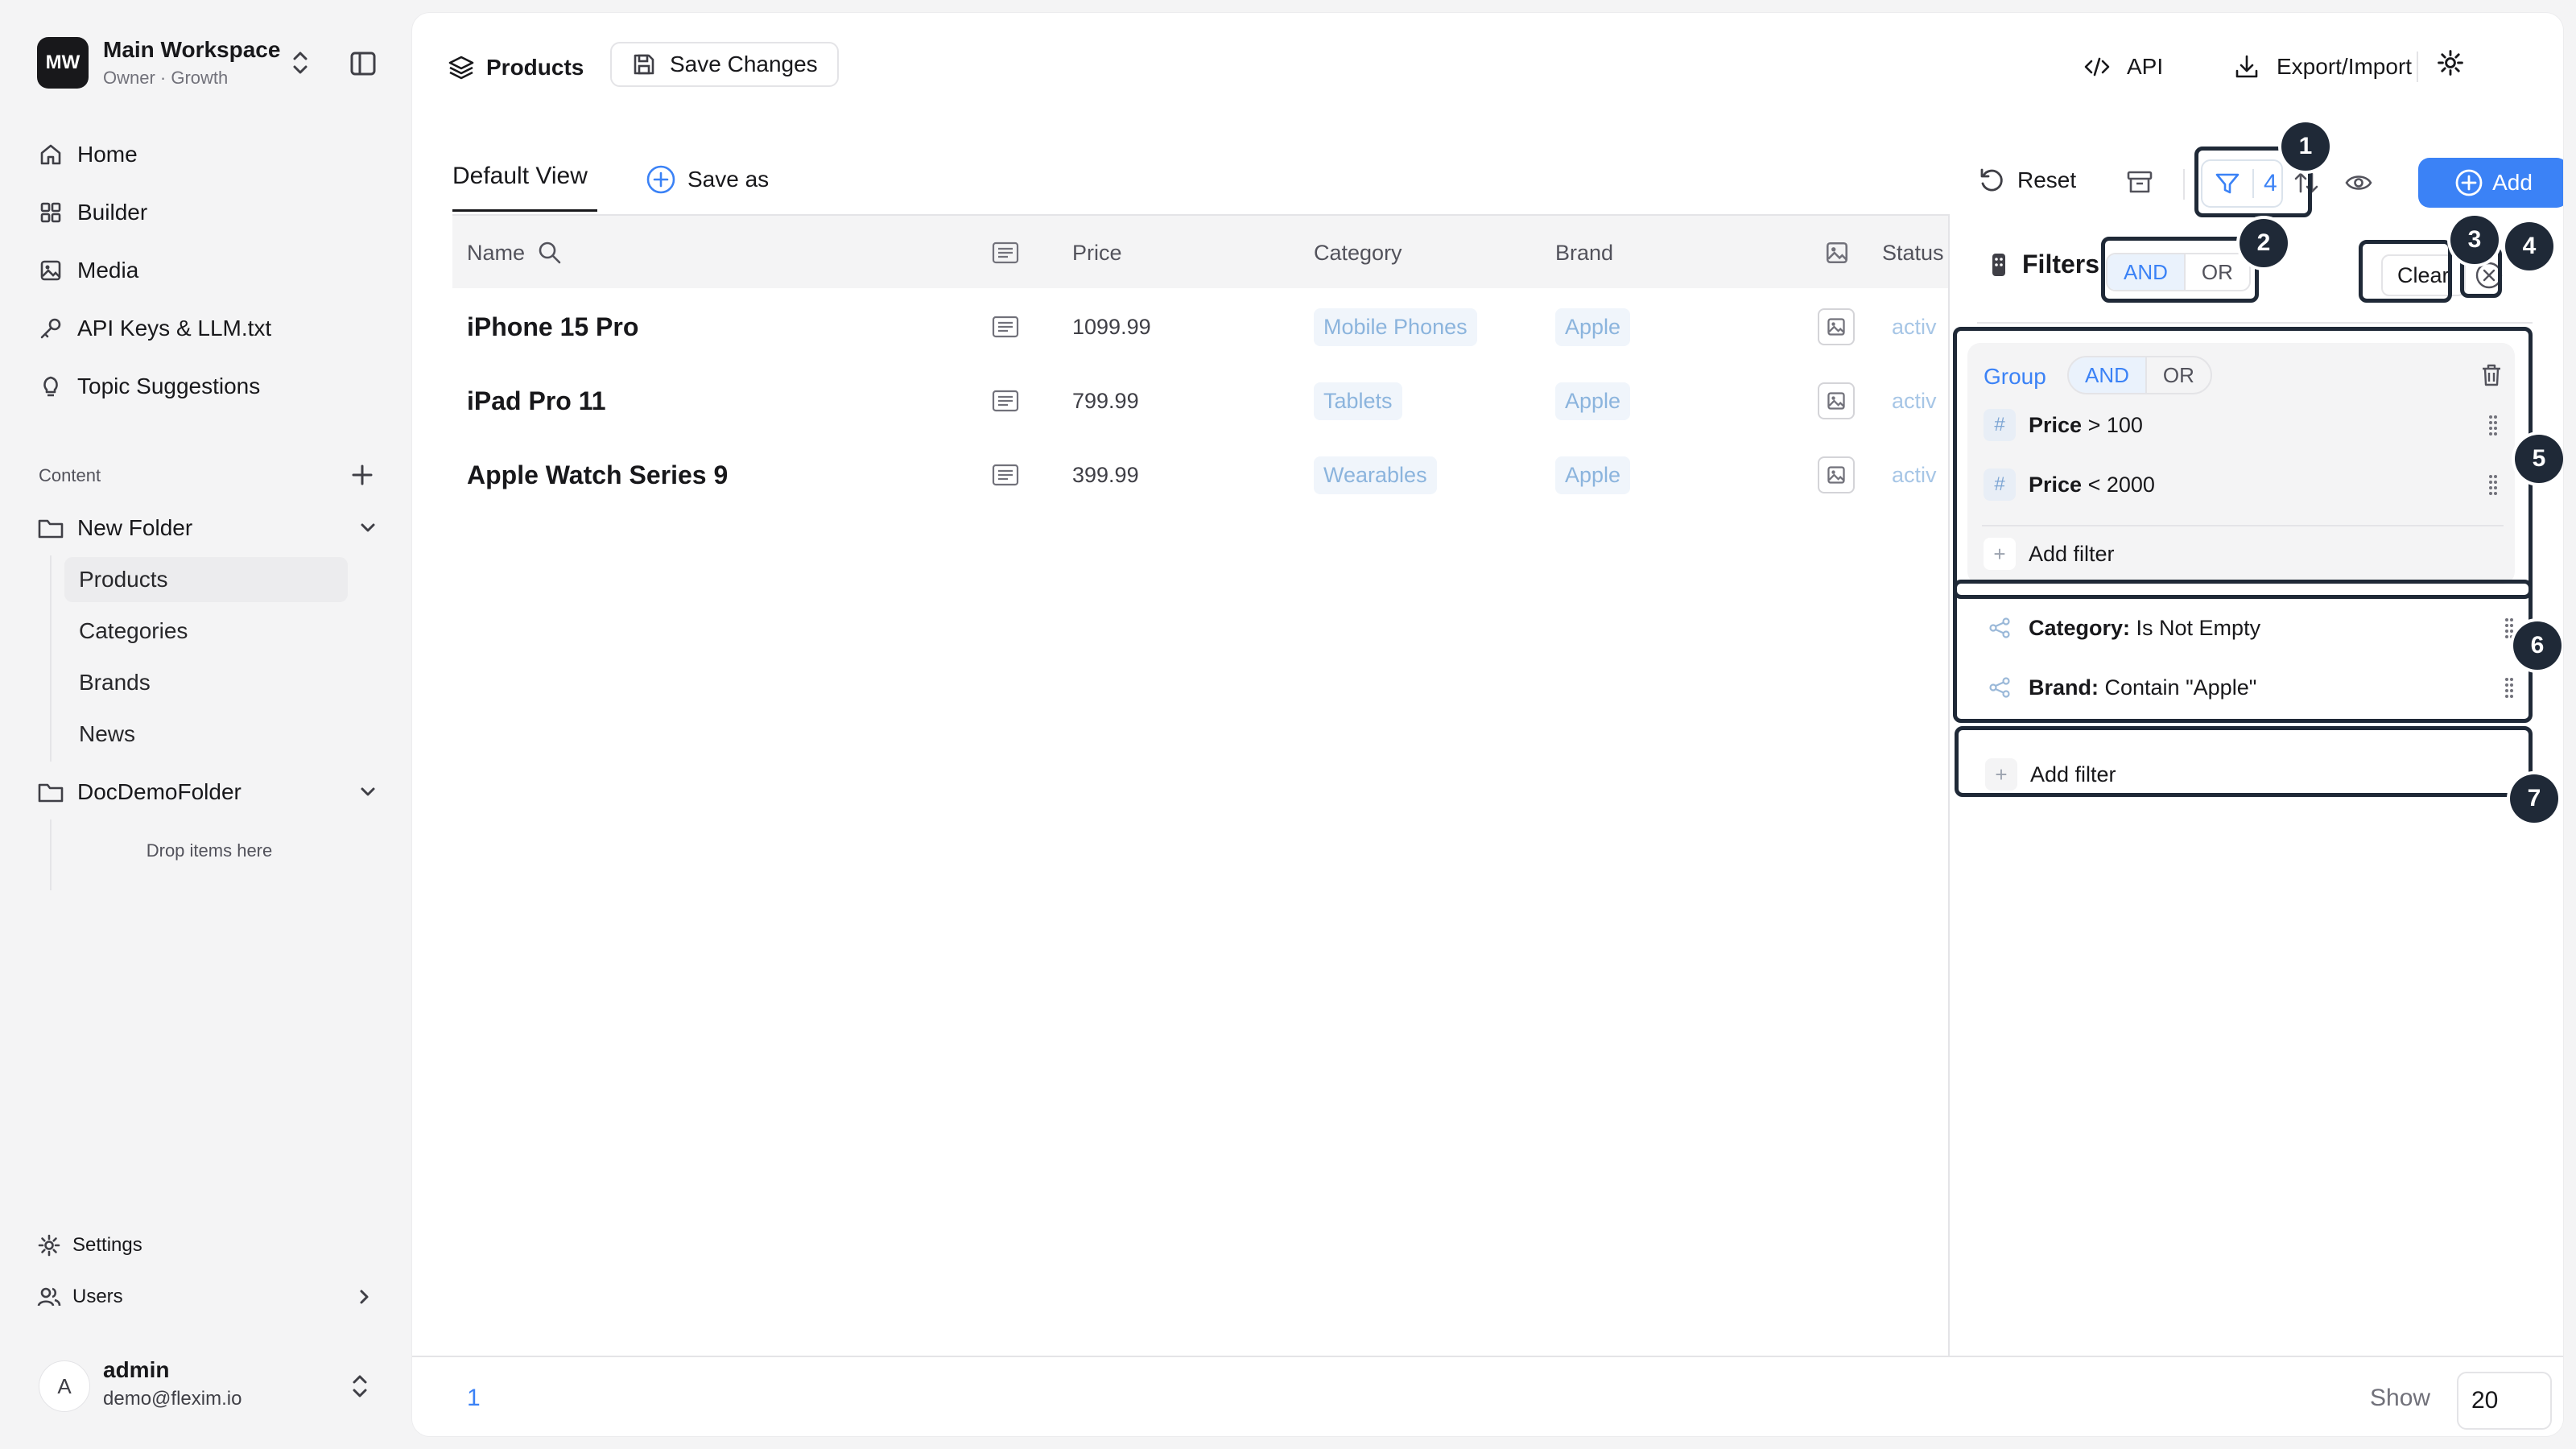 This screenshot has width=2576, height=1449. I want to click on nav-home: Home, so click(206, 154).